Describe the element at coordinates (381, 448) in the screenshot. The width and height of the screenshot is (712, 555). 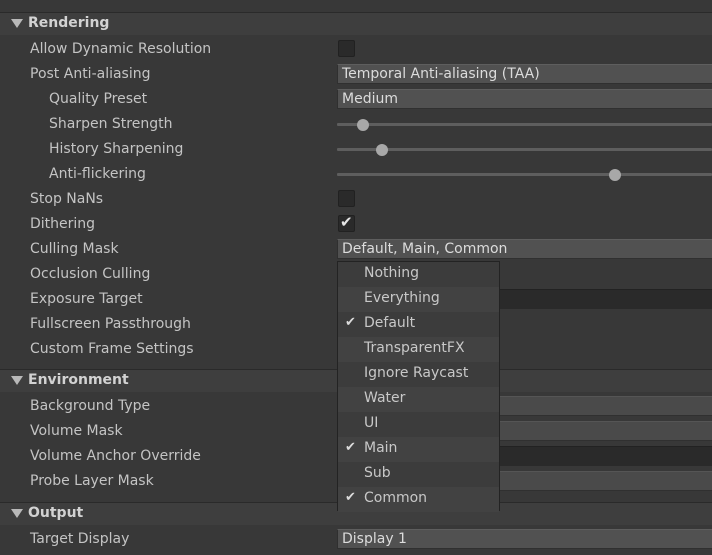
I see `culling-mask-option-label: Main` at that location.